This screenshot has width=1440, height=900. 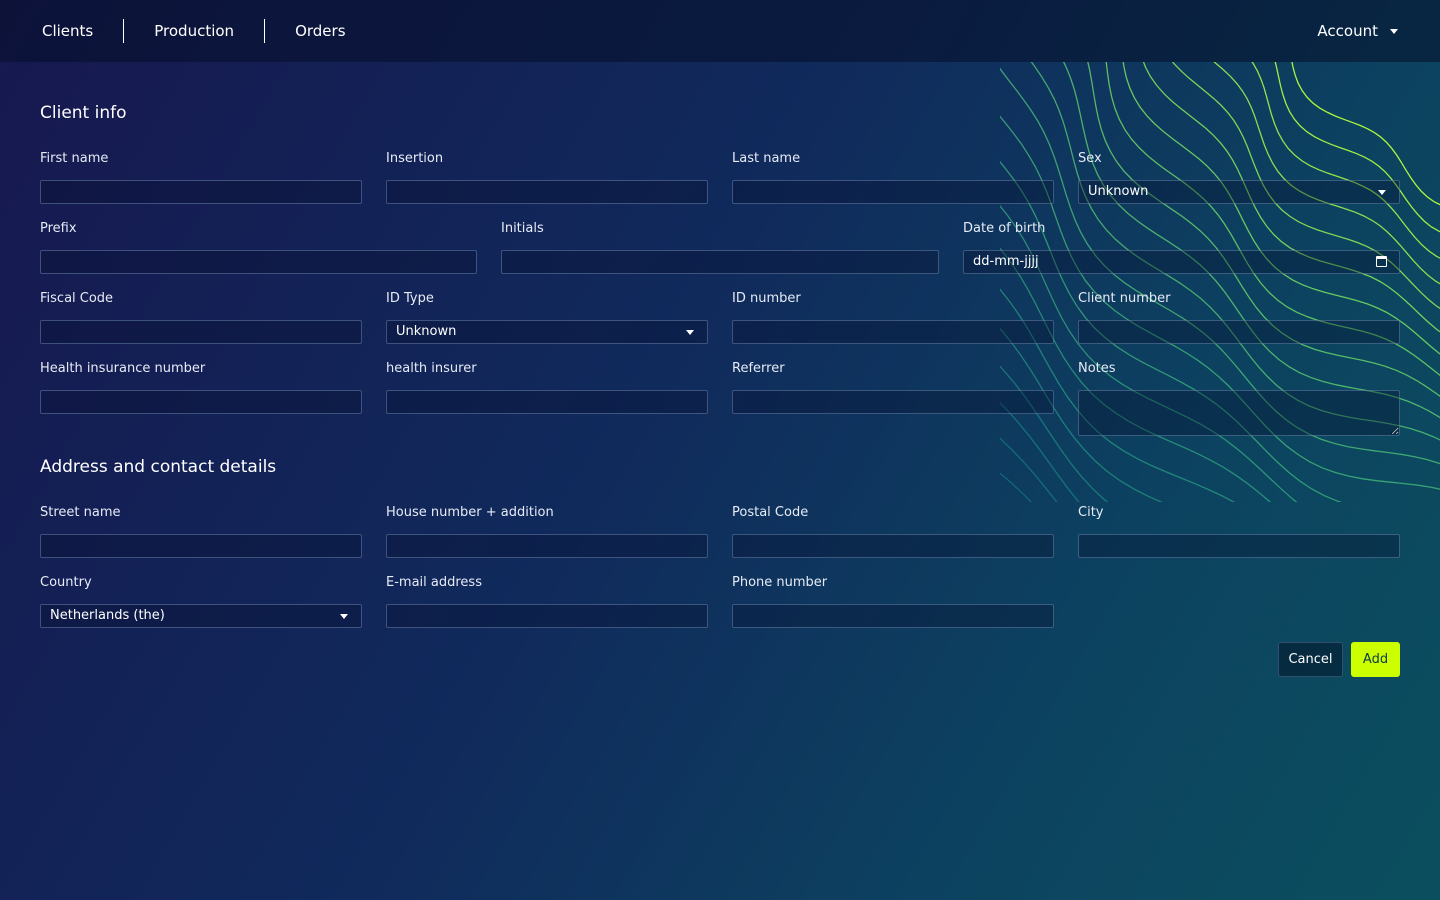 I want to click on client-number-label: Client number, so click(x=1124, y=298).